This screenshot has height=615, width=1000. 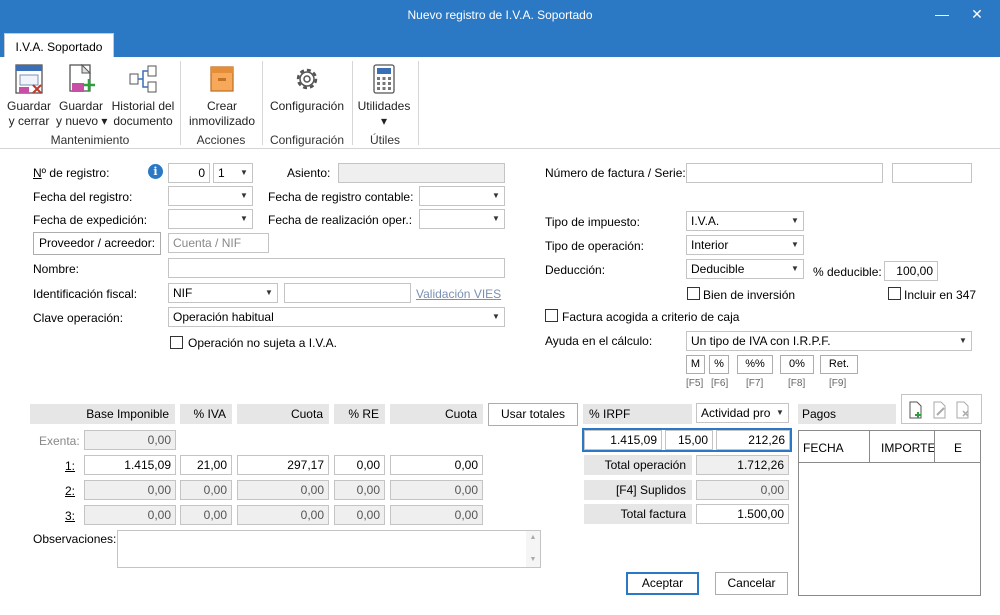 I want to click on irpf-pct: 15,00, so click(x=689, y=440).